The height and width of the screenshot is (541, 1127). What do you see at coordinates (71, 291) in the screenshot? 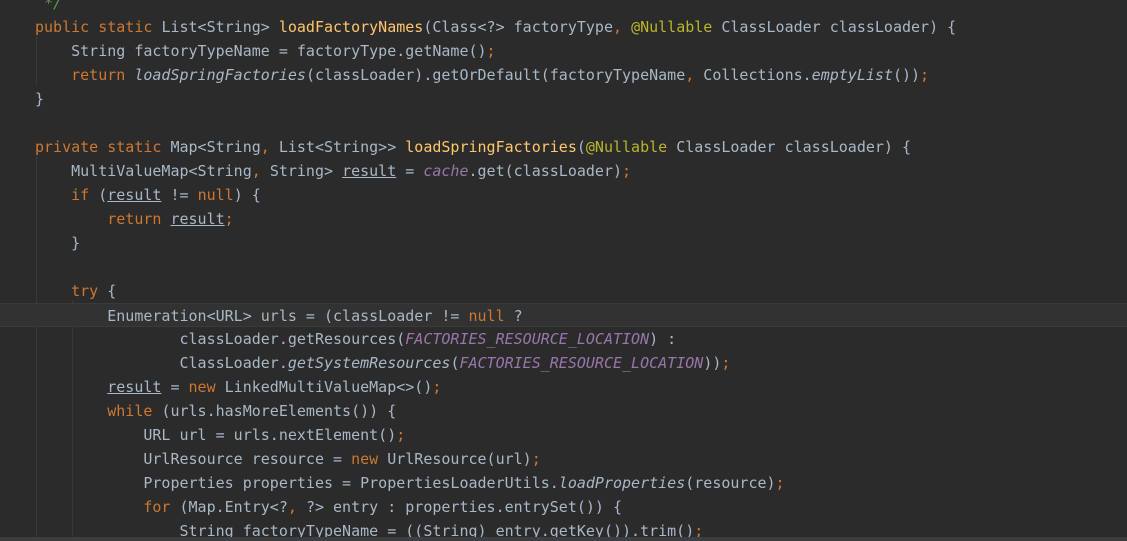
I see `code-token: try` at bounding box center [71, 291].